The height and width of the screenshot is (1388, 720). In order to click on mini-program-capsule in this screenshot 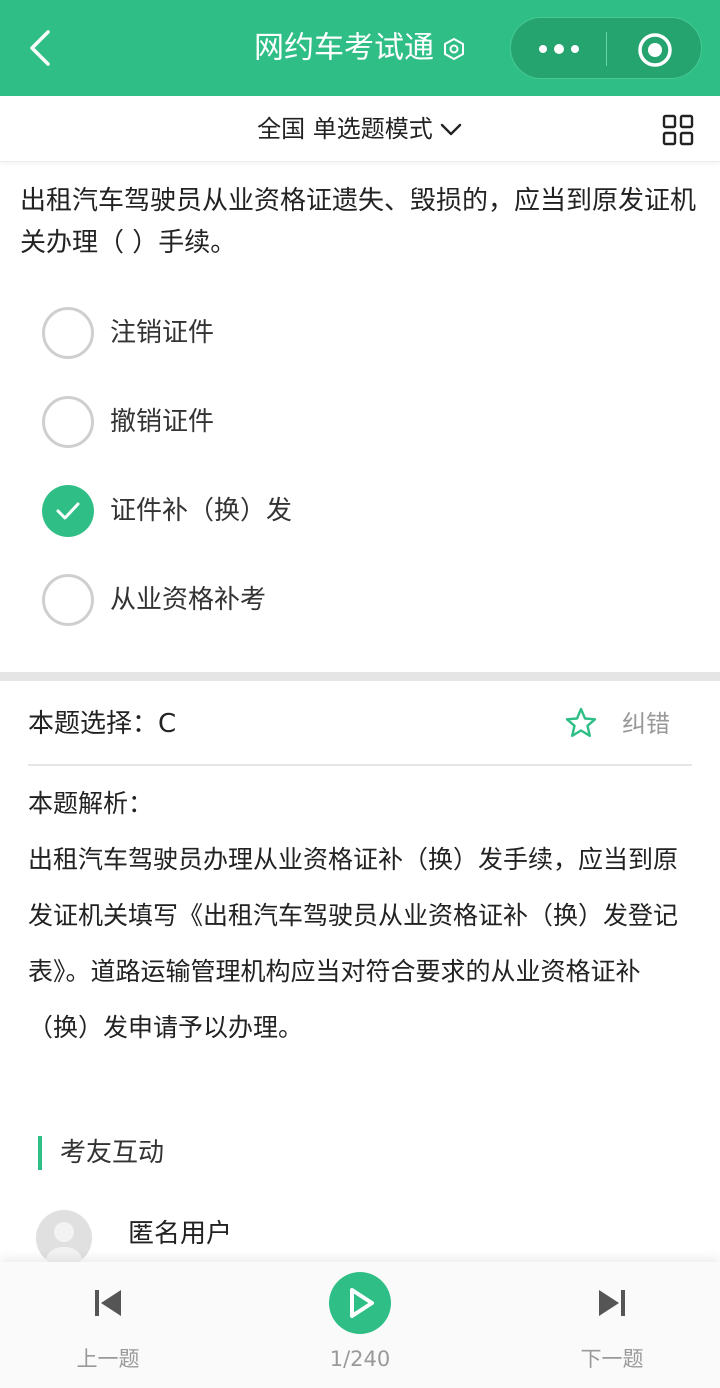, I will do `click(606, 48)`.